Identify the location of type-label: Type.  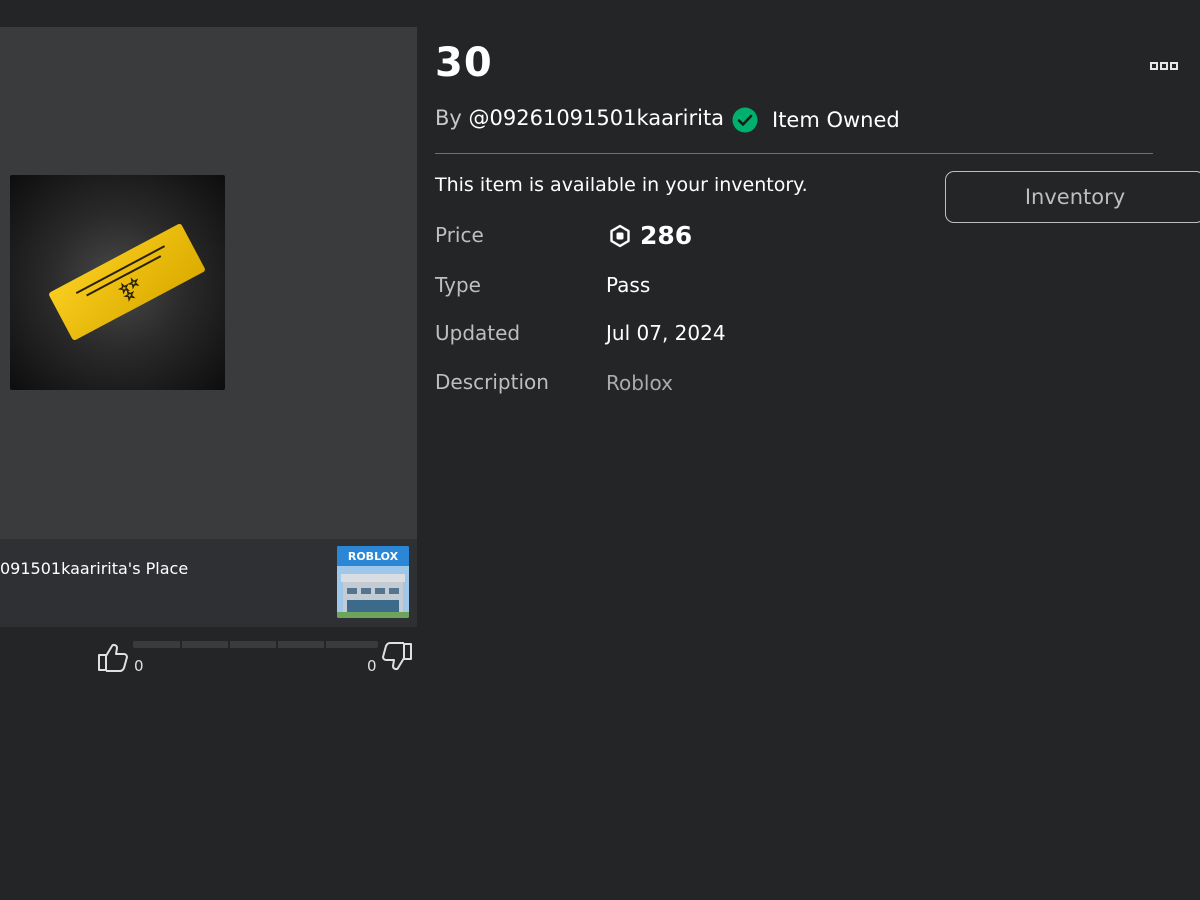
(458, 285).